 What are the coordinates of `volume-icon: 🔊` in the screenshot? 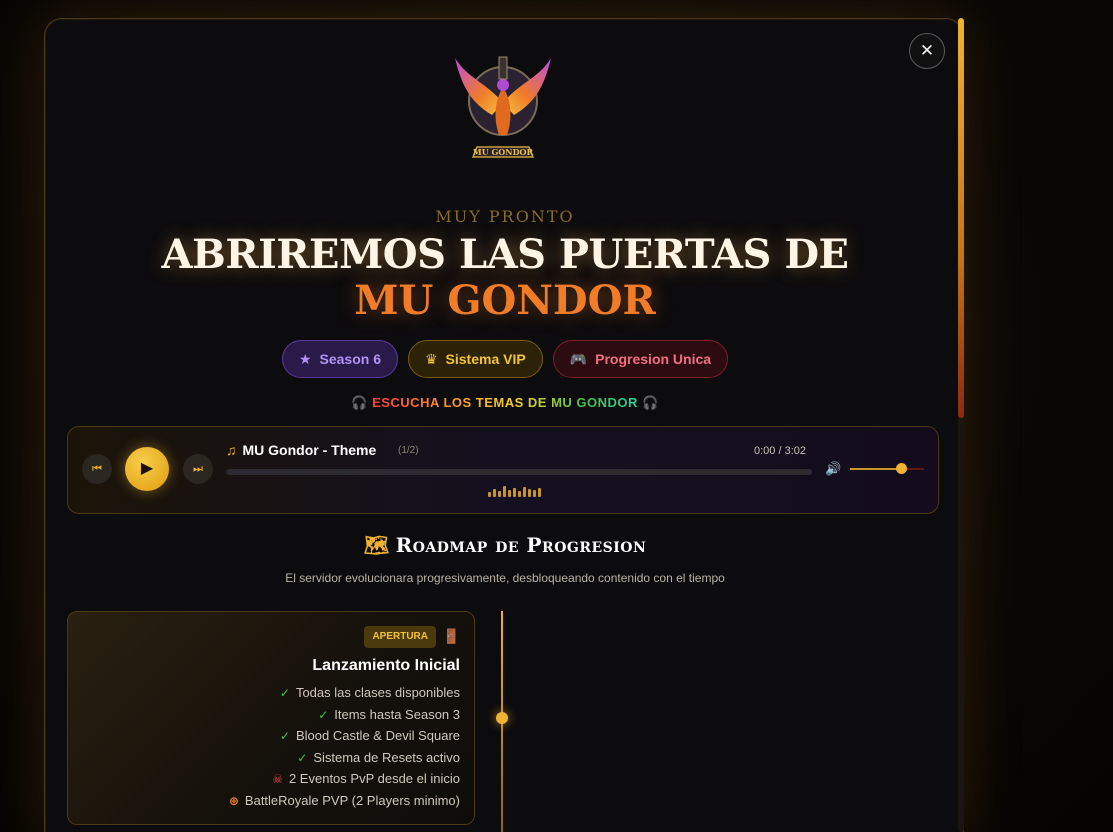 It's located at (833, 469).